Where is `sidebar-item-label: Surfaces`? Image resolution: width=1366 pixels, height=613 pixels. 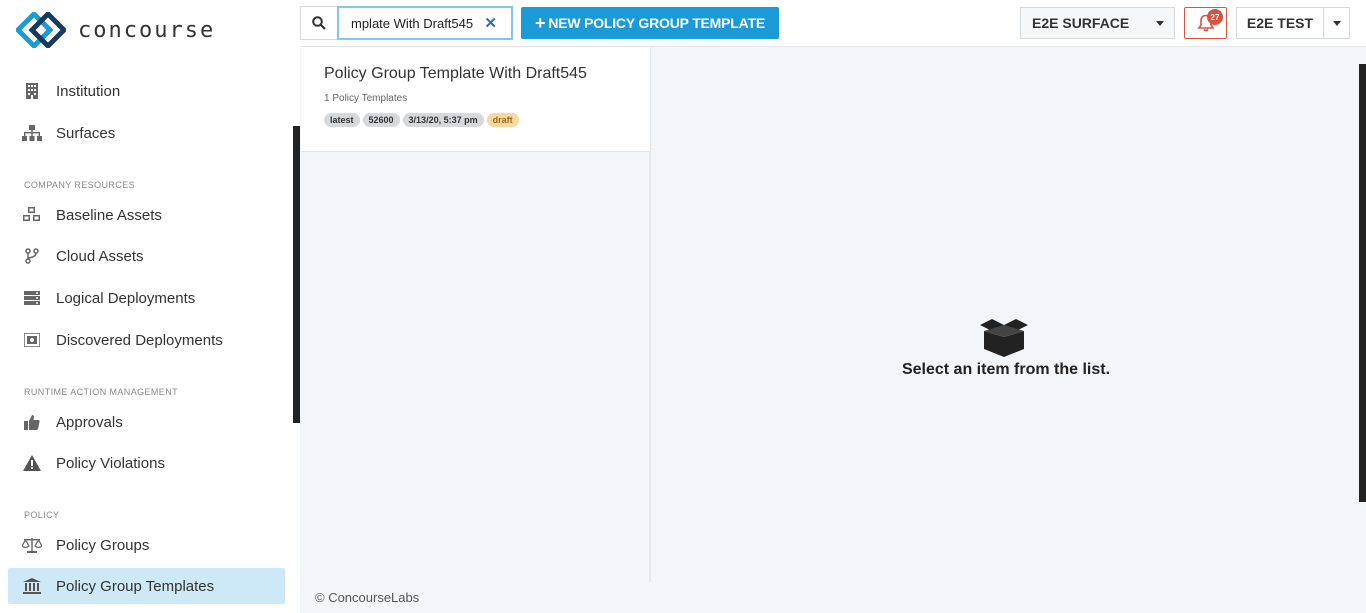
sidebar-item-label: Surfaces is located at coordinates (86, 133).